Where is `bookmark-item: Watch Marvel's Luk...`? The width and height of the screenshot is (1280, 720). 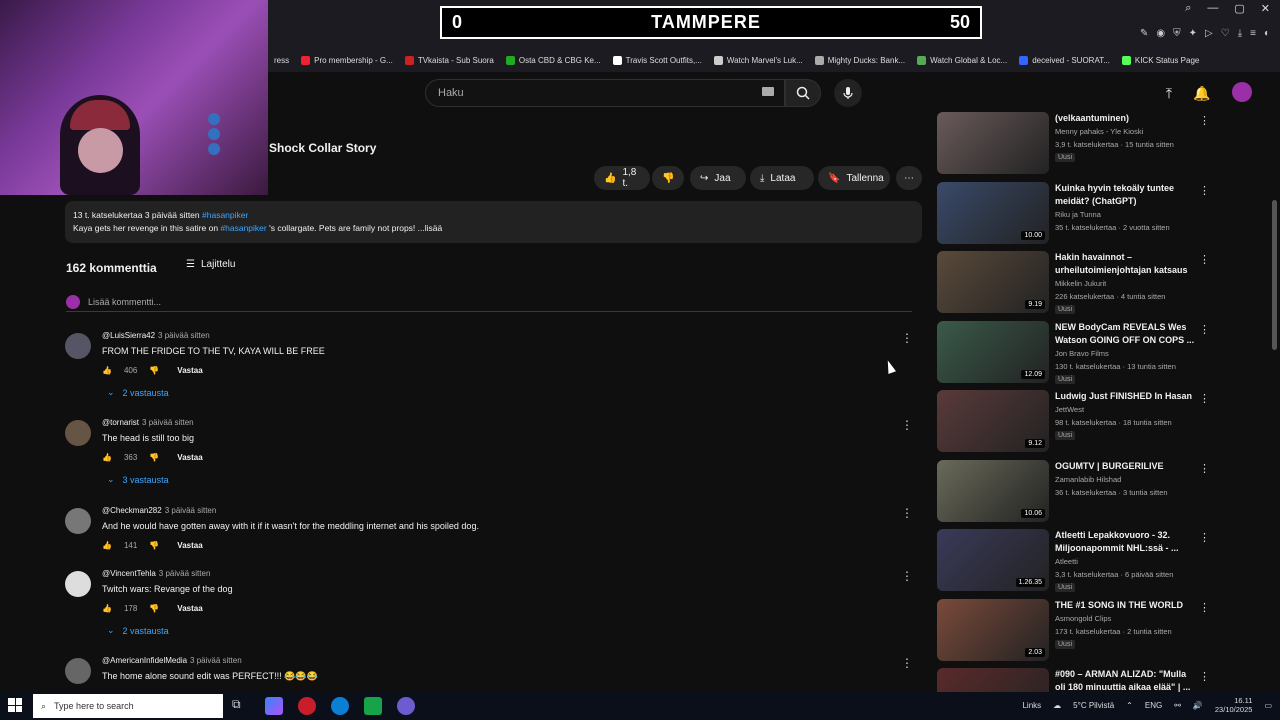
bookmark-item: Watch Marvel's Luk... is located at coordinates (758, 60).